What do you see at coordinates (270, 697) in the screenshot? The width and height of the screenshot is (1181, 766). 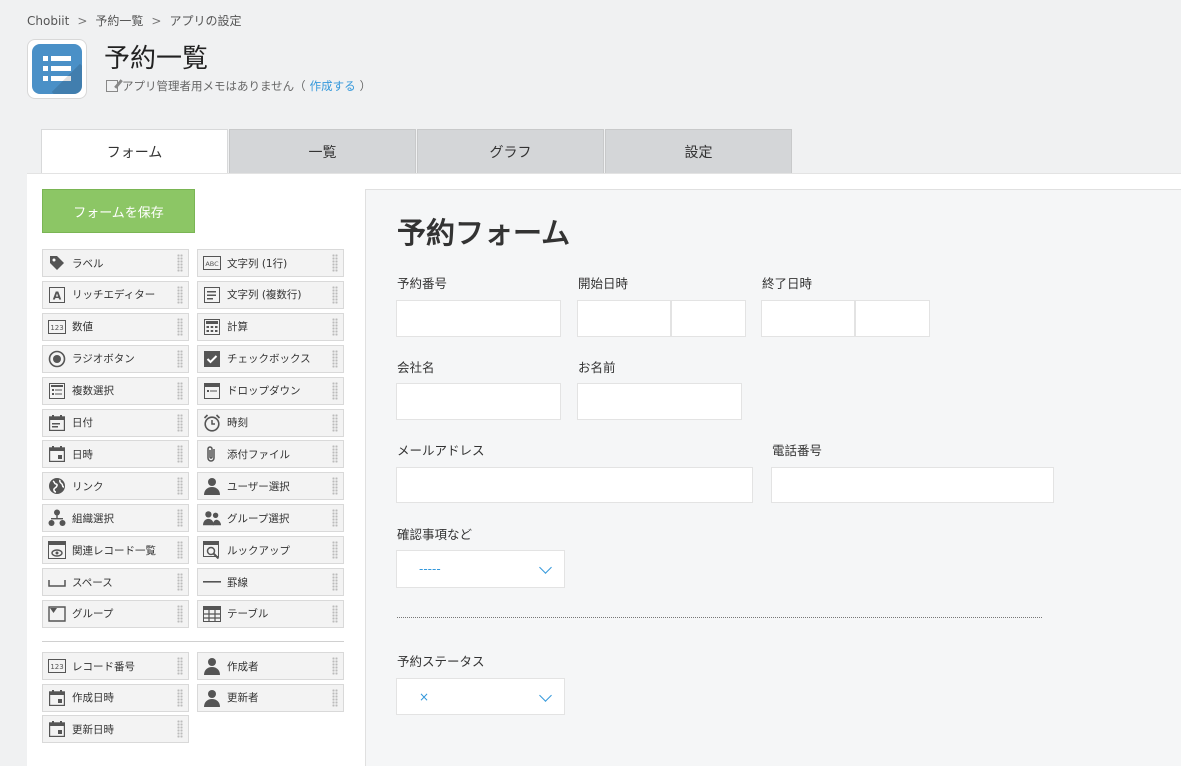 I see `palette-system-field-user: 更新者` at bounding box center [270, 697].